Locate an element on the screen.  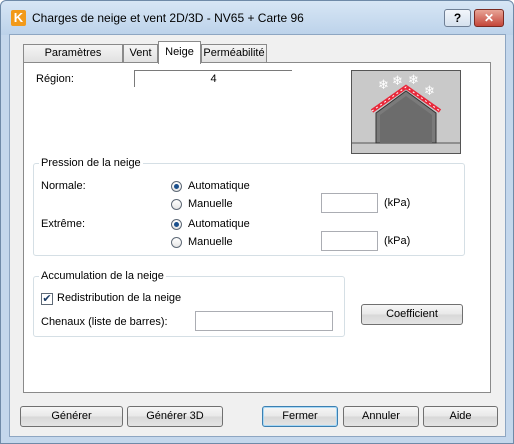
normale-label: Normale: is located at coordinates (63, 186).